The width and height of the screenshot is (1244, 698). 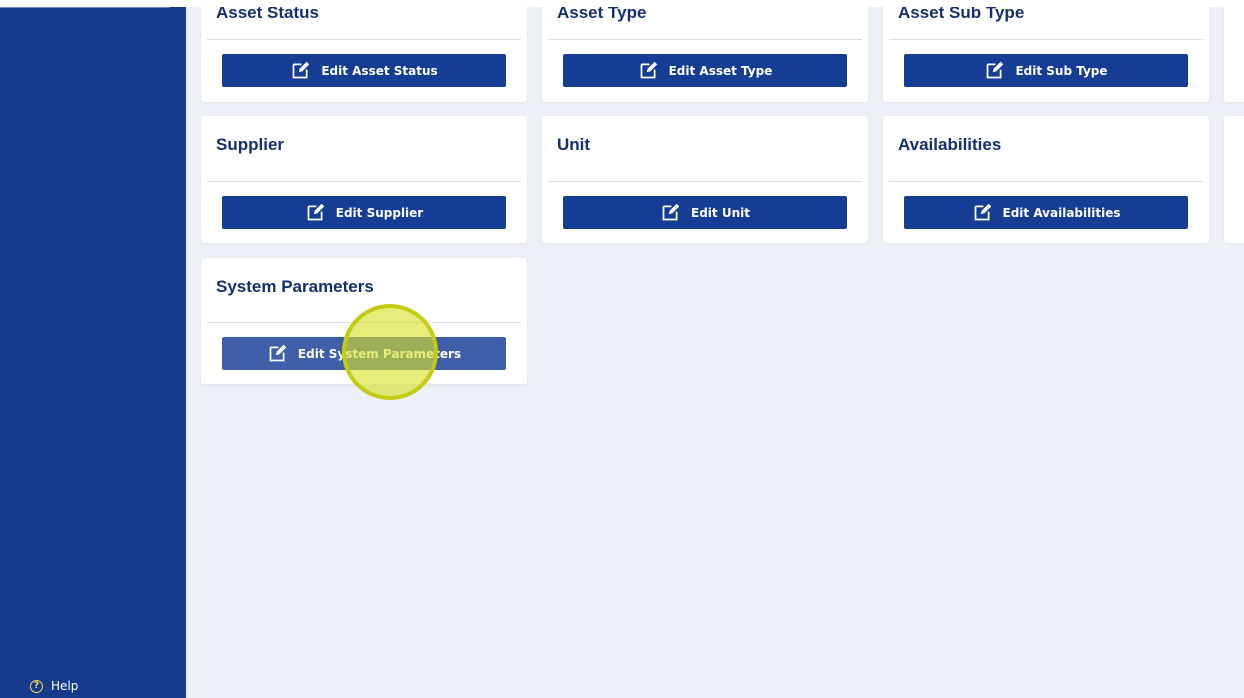 I want to click on card-unit: Unit Edit Unit, so click(x=705, y=179).